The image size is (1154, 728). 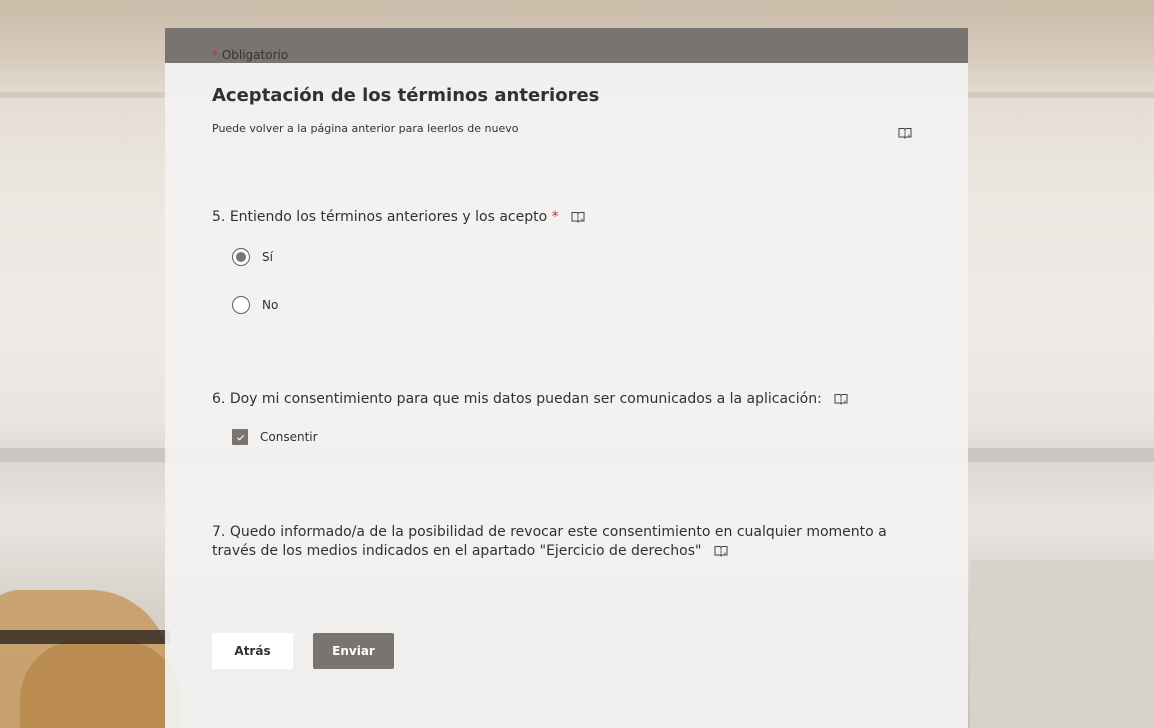 What do you see at coordinates (100, 684) in the screenshot?
I see `chair-shape` at bounding box center [100, 684].